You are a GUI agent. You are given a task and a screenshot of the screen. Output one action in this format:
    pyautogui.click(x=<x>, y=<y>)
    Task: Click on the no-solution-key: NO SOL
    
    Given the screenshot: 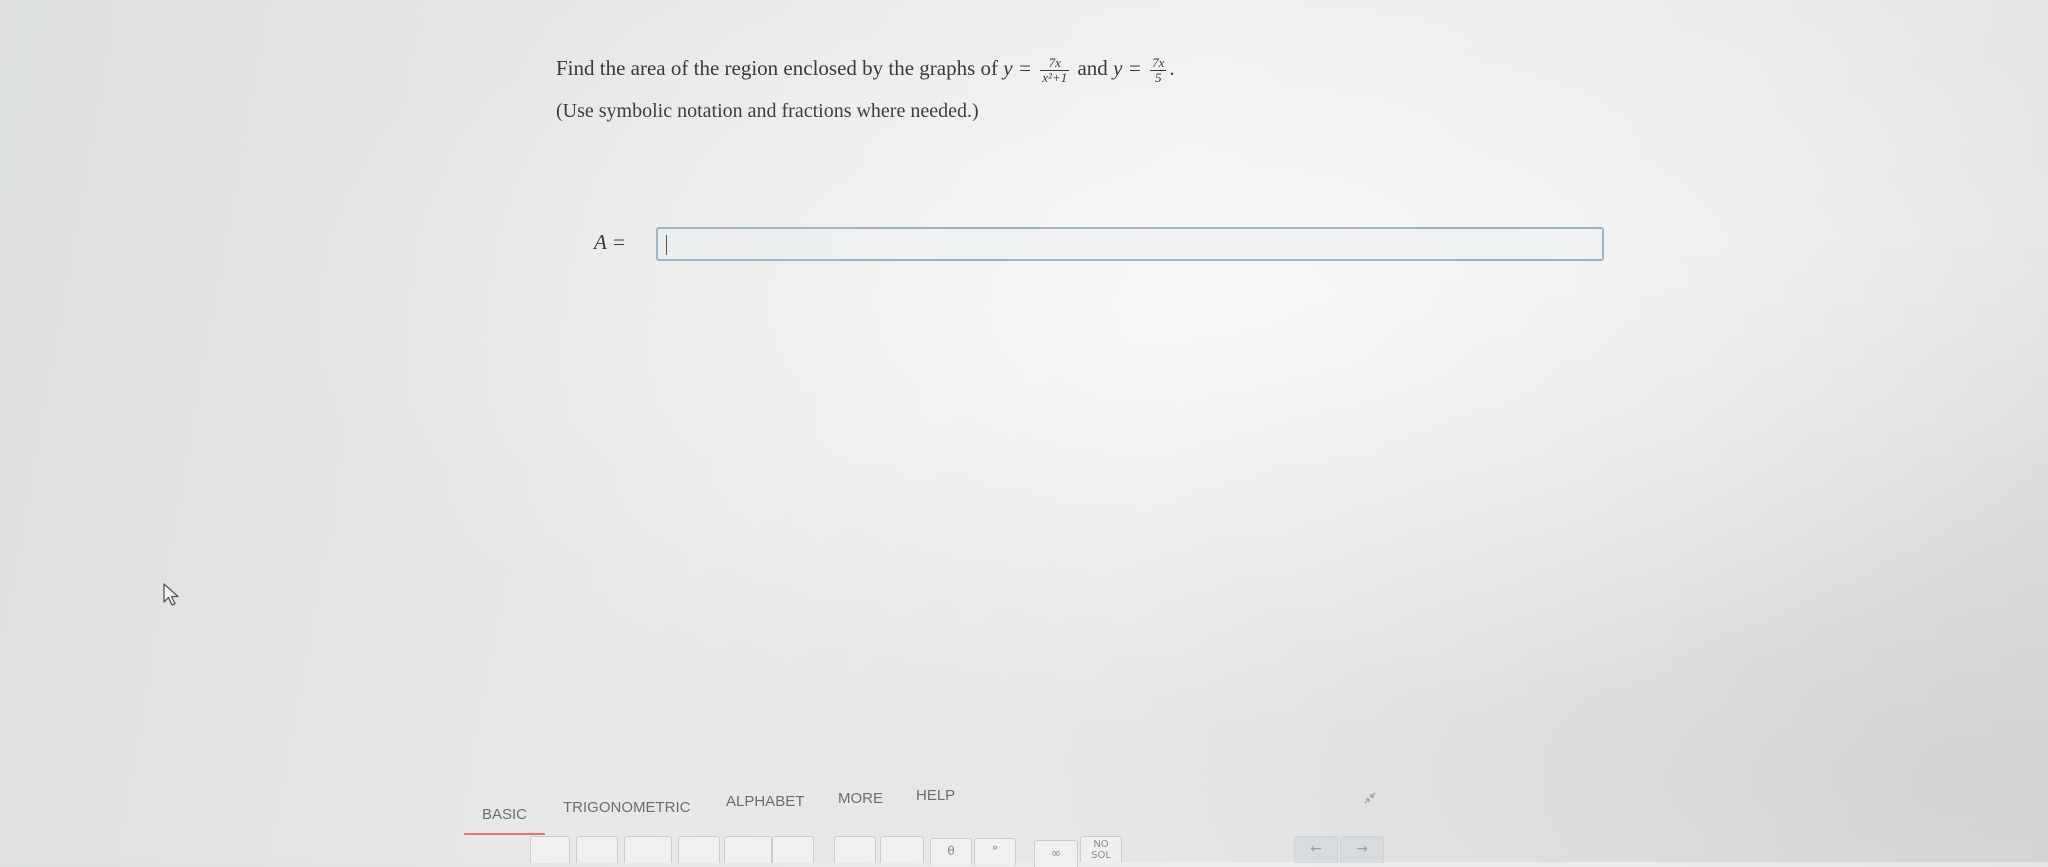 What is the action you would take?
    pyautogui.click(x=1101, y=849)
    